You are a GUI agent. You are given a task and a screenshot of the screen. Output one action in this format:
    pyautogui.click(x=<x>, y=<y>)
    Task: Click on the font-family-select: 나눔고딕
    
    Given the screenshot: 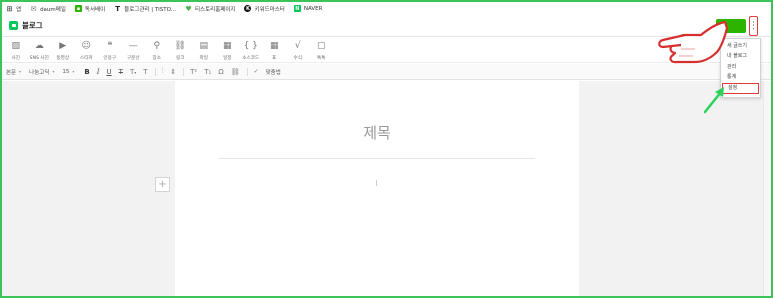 What is the action you would take?
    pyautogui.click(x=39, y=72)
    